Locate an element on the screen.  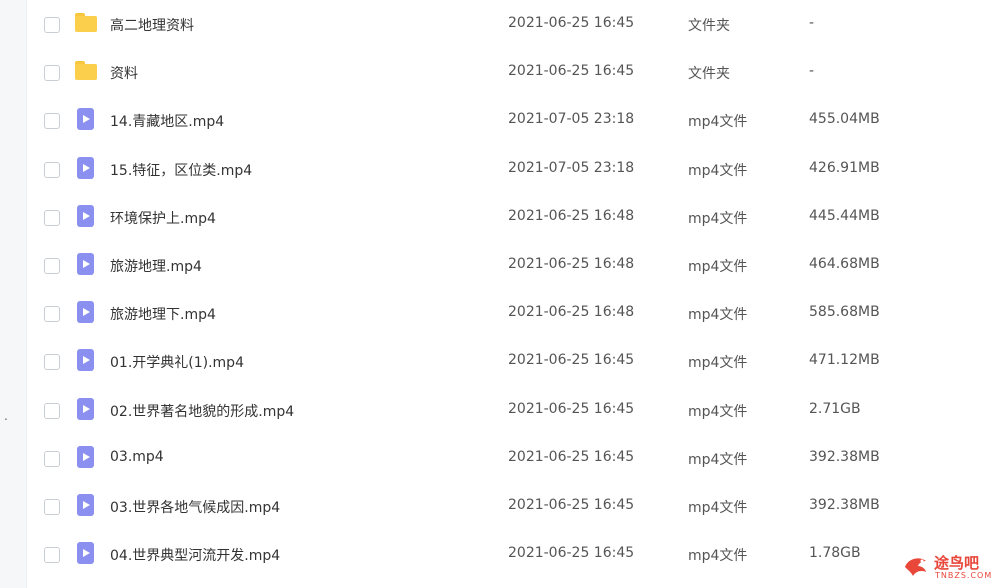
sidebar-marker: . is located at coordinates (6, 416).